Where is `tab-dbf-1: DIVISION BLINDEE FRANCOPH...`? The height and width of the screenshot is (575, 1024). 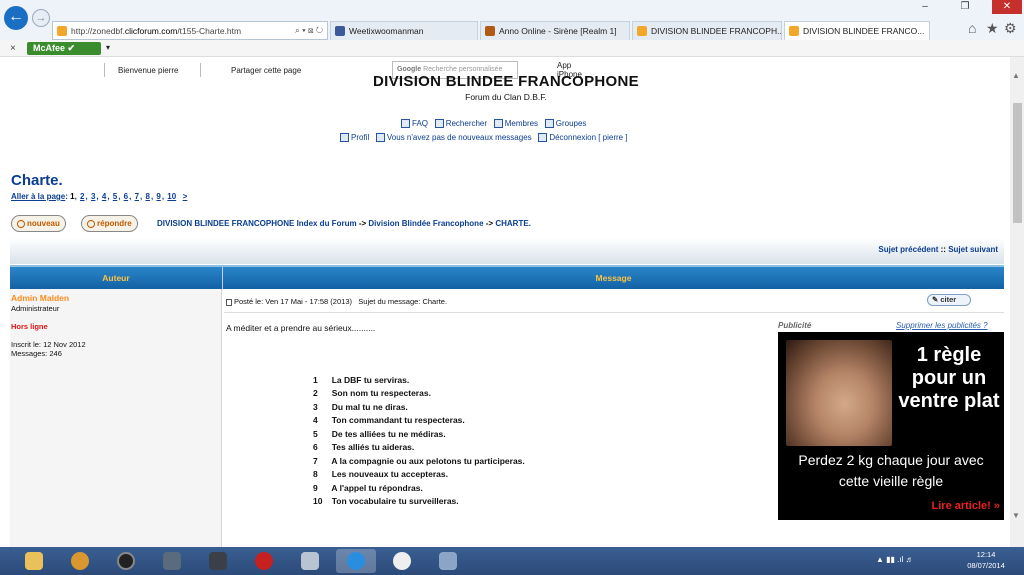 tab-dbf-1: DIVISION BLINDEE FRANCOPH... is located at coordinates (707, 30).